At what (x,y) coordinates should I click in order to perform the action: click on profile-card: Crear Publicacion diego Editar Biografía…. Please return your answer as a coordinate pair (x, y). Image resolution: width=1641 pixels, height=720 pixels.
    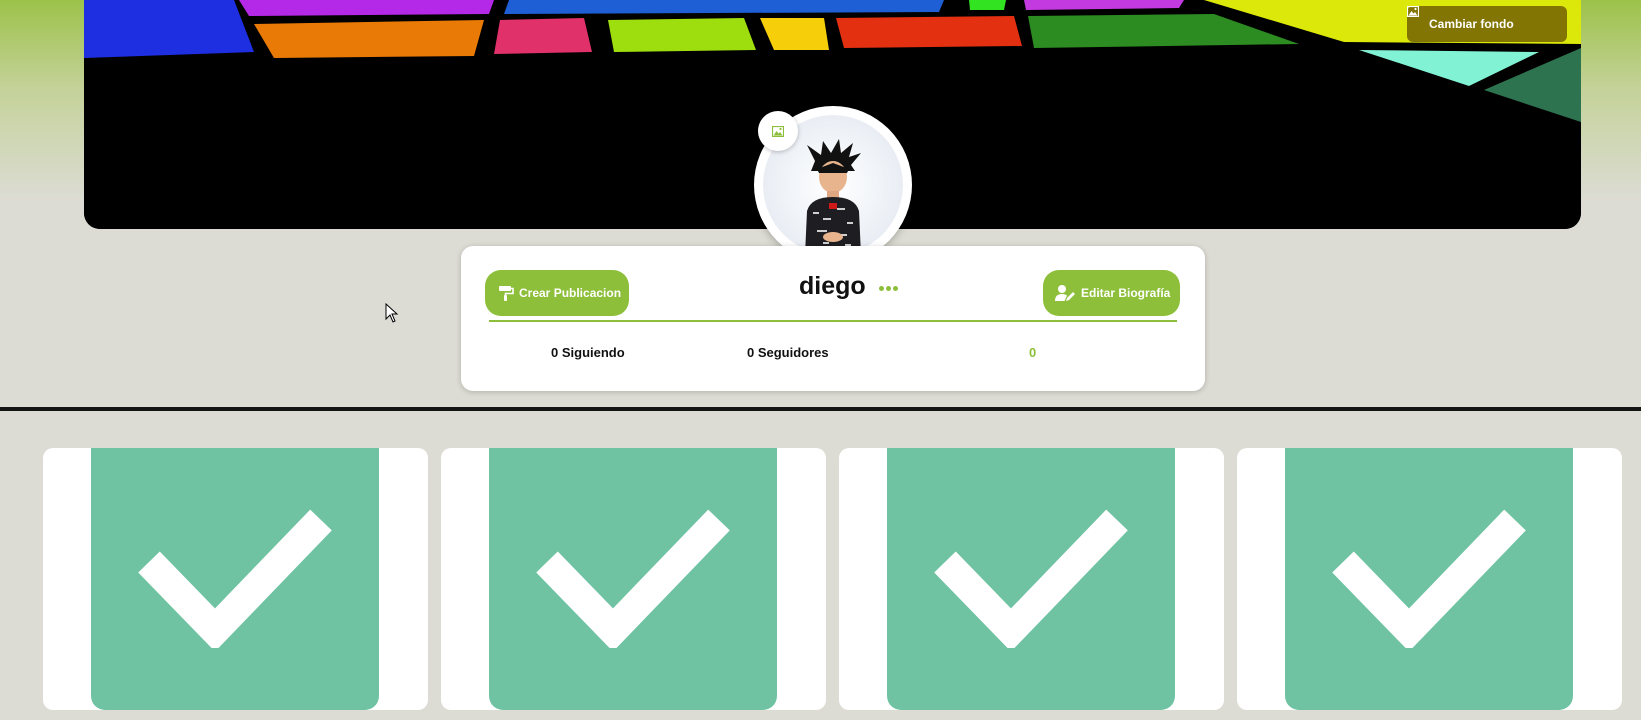
    Looking at the image, I should click on (833, 318).